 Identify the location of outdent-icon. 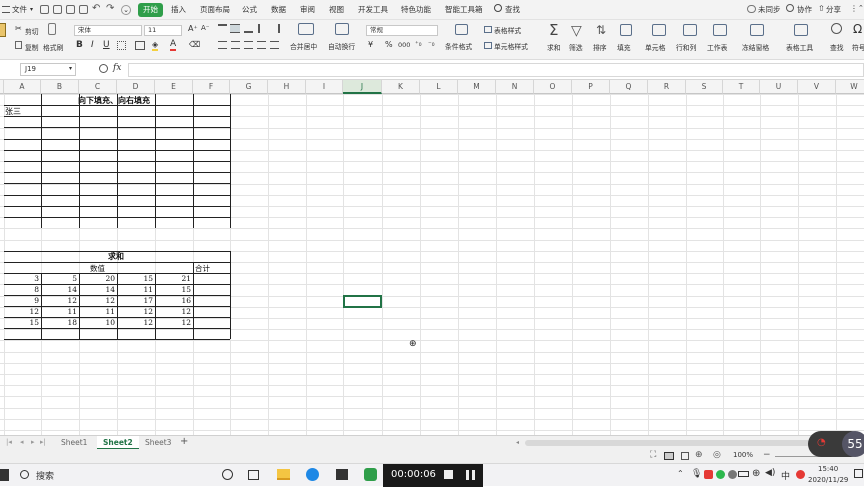
(275, 28).